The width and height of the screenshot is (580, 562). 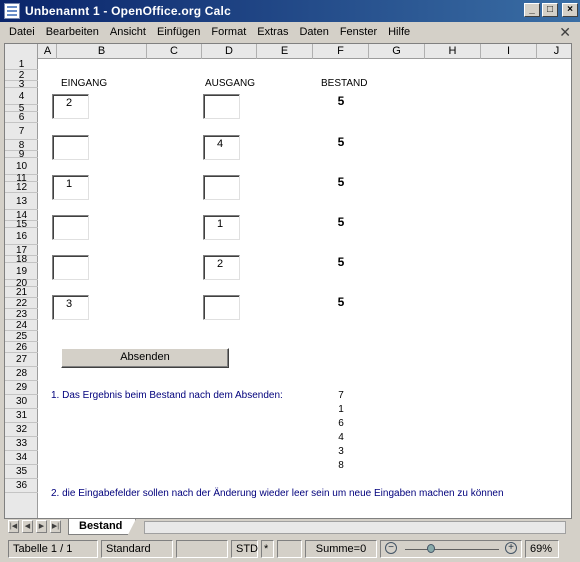 I want to click on title-bar: Unbenannt 1 - OpenOffice.org Calc _ □ ×, so click(x=290, y=11).